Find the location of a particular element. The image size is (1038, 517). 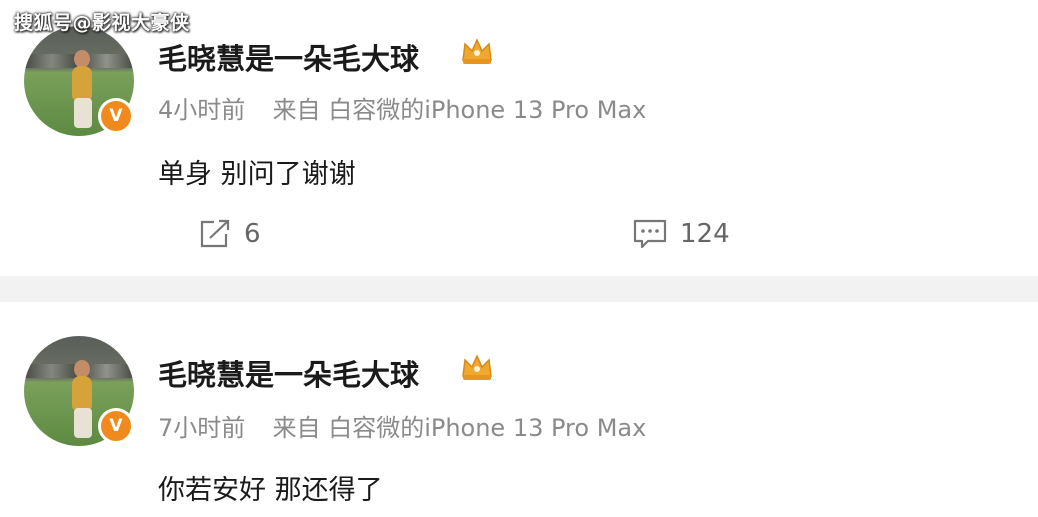

comment-count: 124 is located at coordinates (705, 234).